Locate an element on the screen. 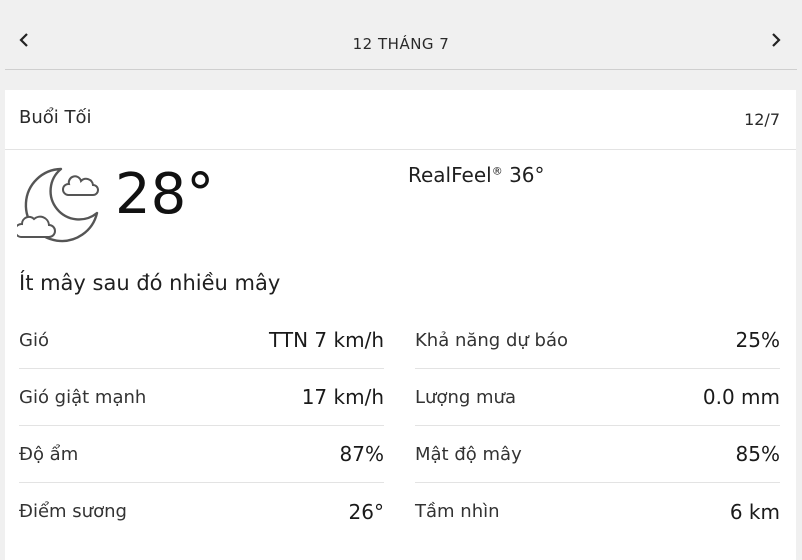 The image size is (802, 560). card-header: Buổi Tối 12/7 is located at coordinates (400, 120).